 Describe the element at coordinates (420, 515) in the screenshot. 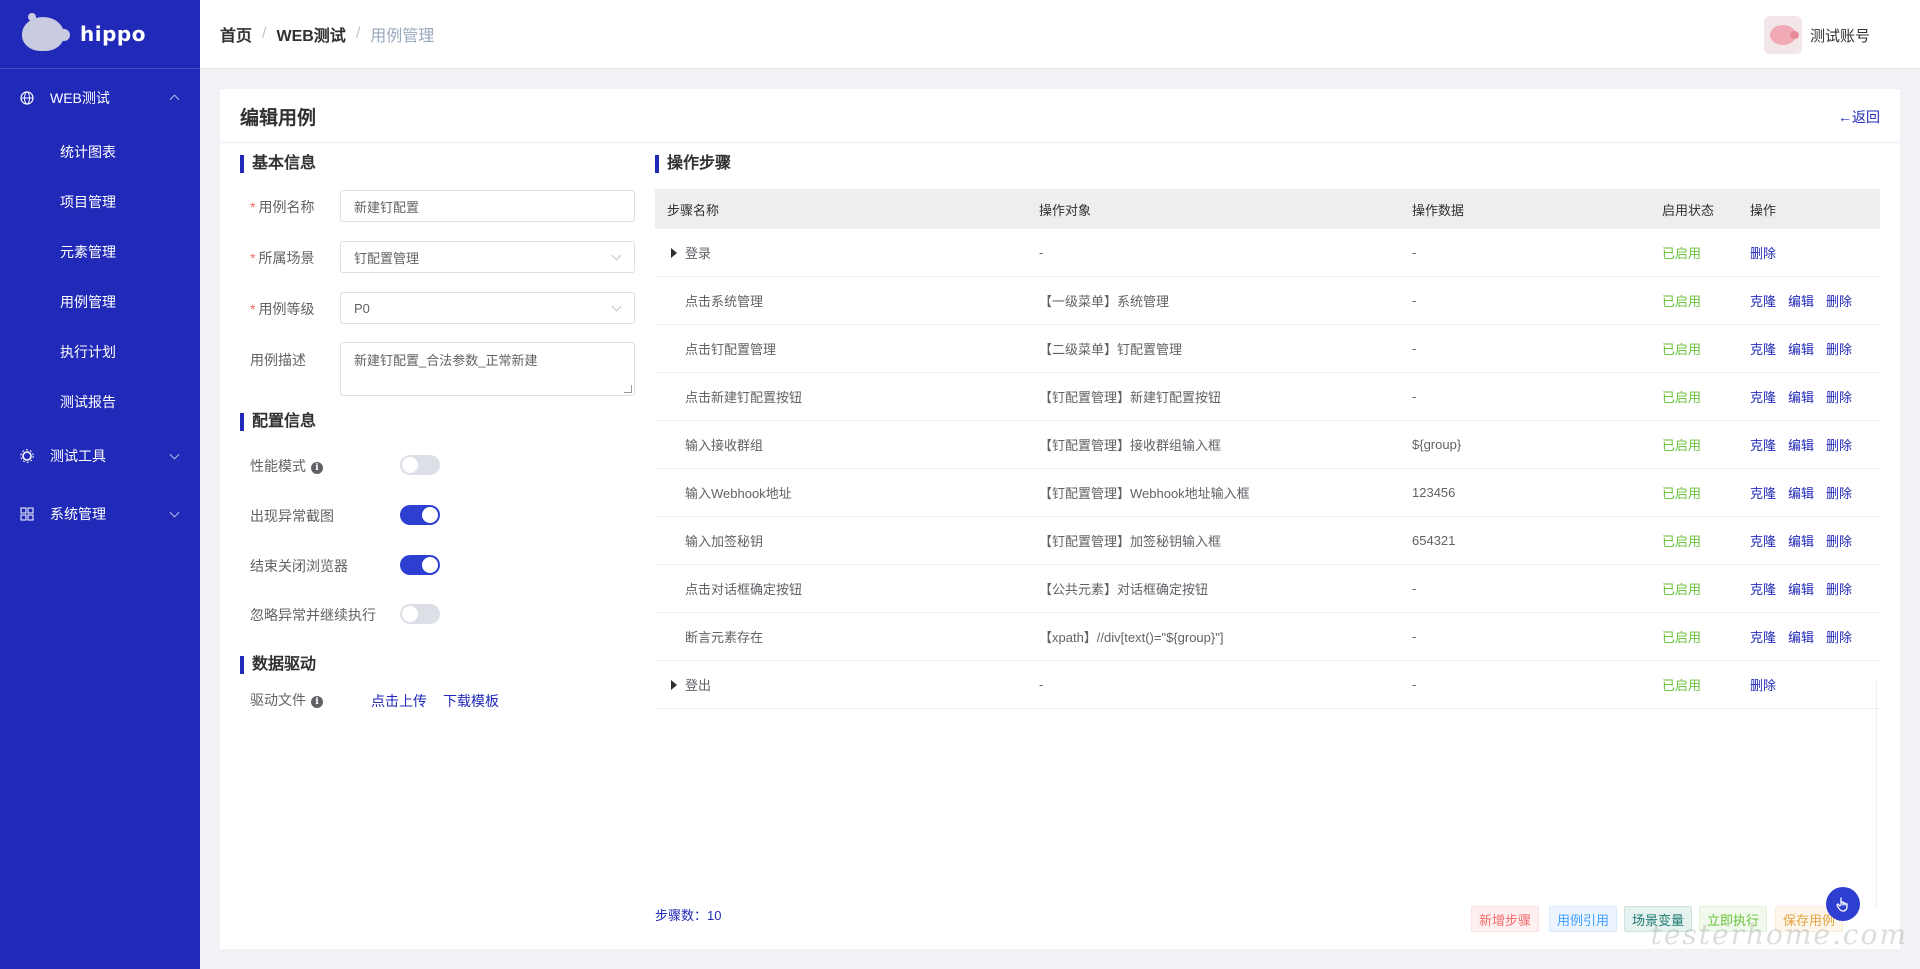

I see `screenshot-on-error-switch` at that location.